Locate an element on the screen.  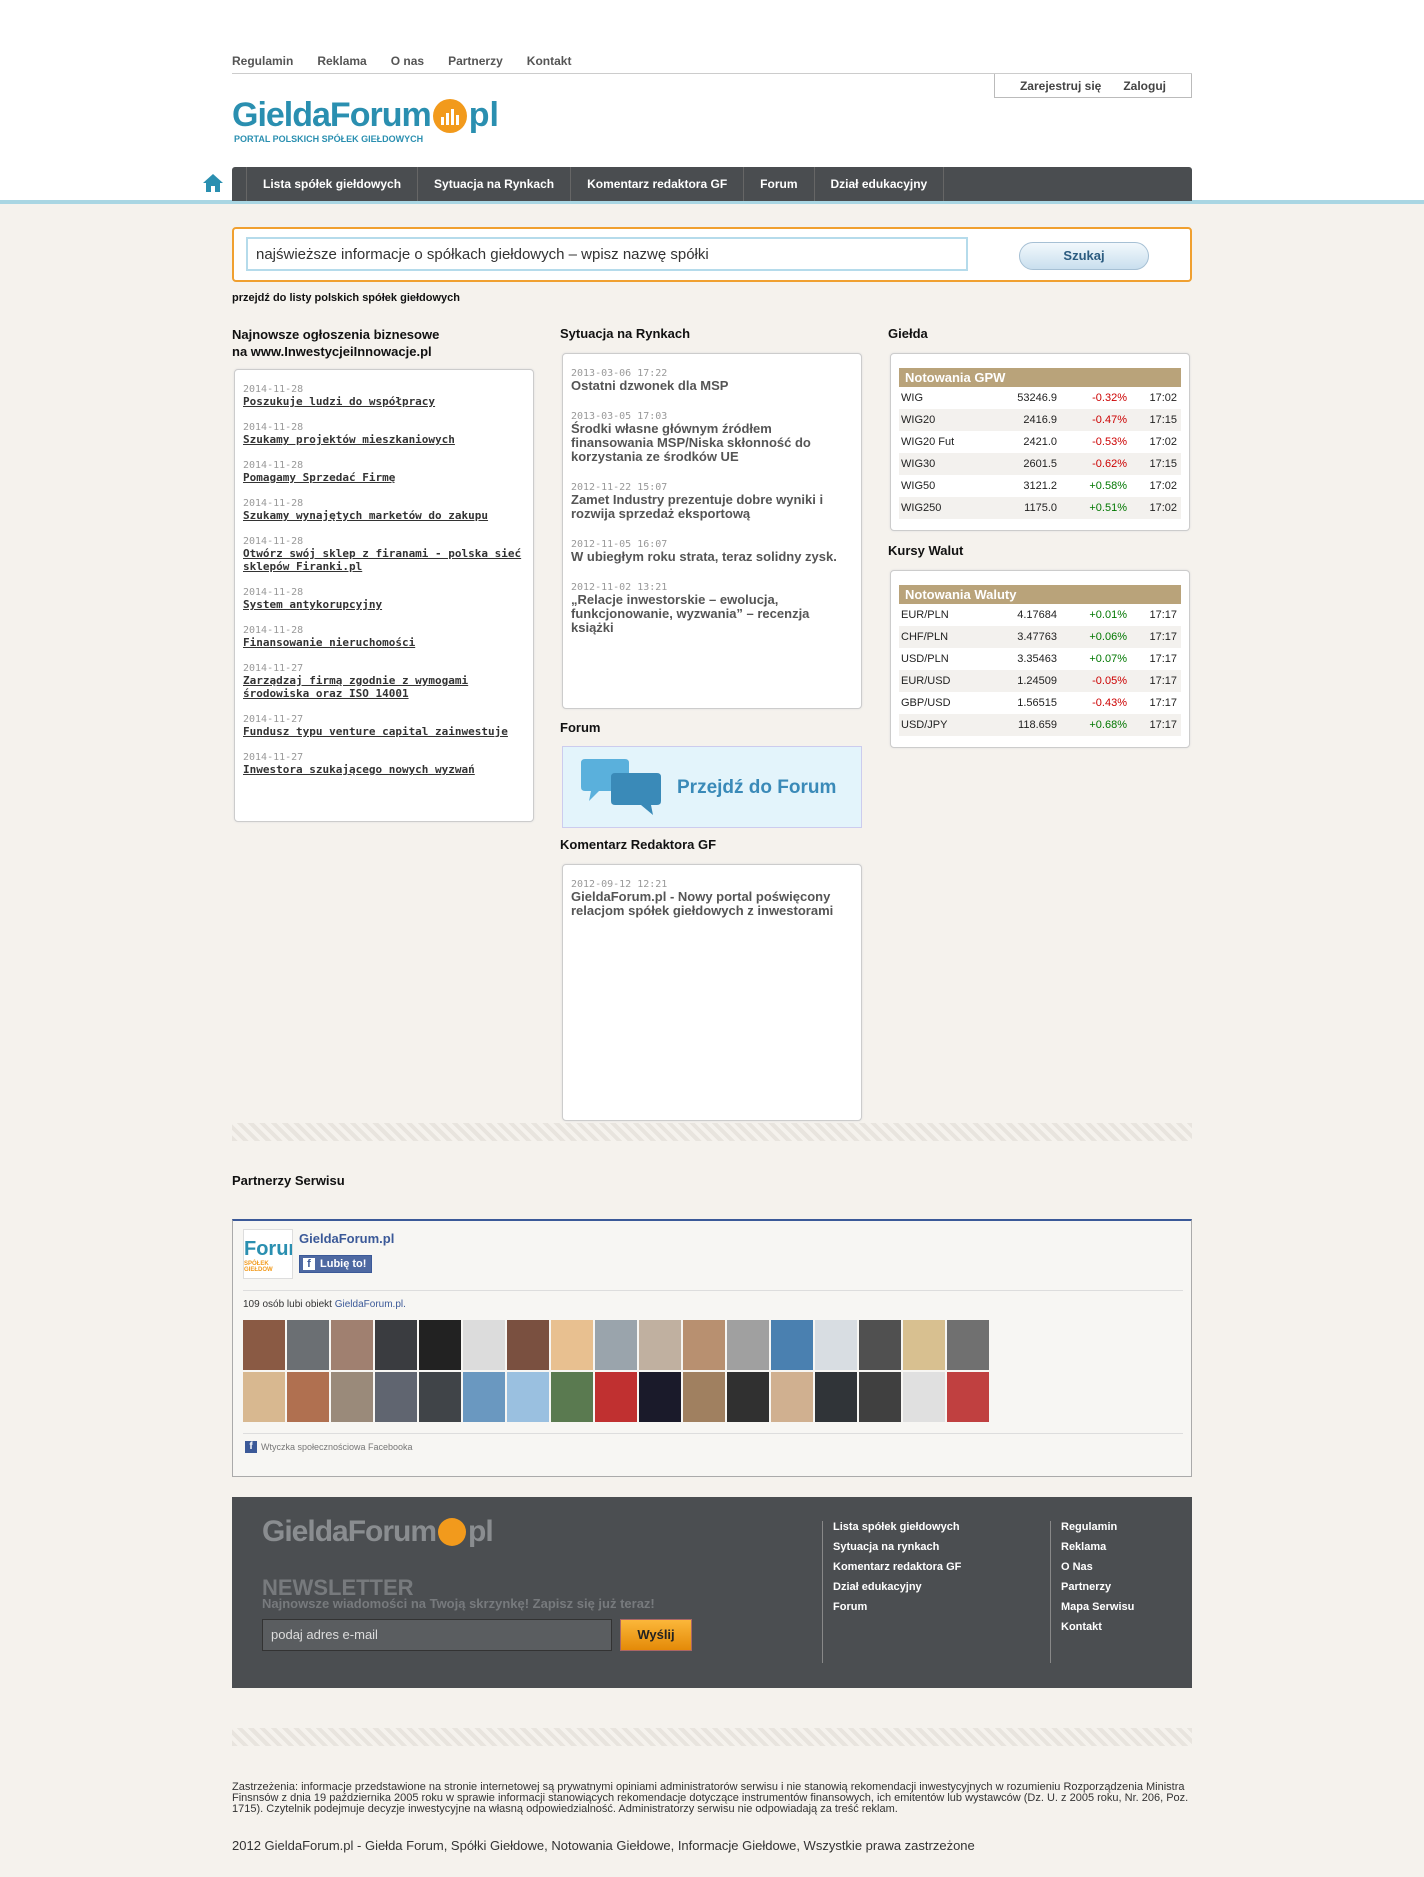
footer-link: Reklama is located at coordinates (1097, 1547).